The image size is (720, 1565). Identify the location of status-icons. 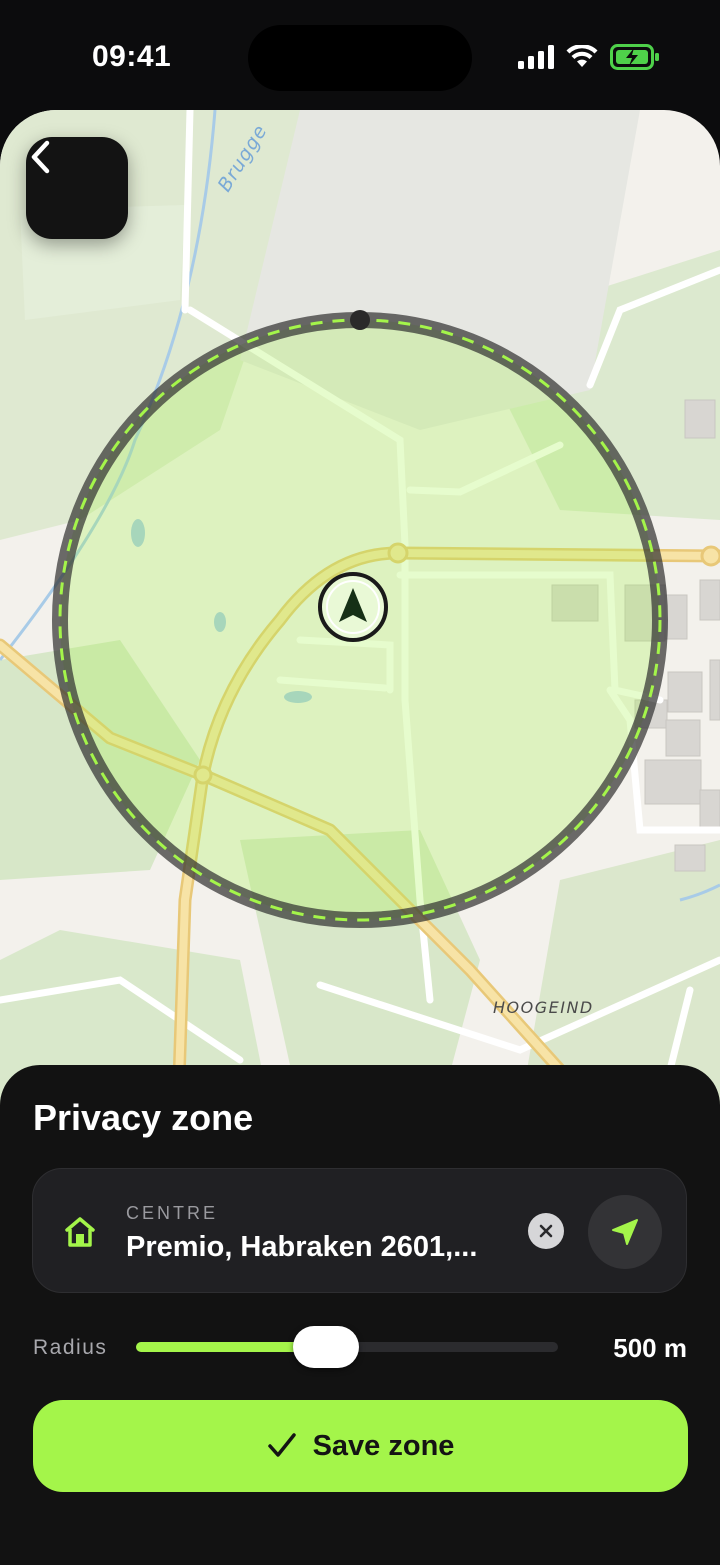
(589, 57).